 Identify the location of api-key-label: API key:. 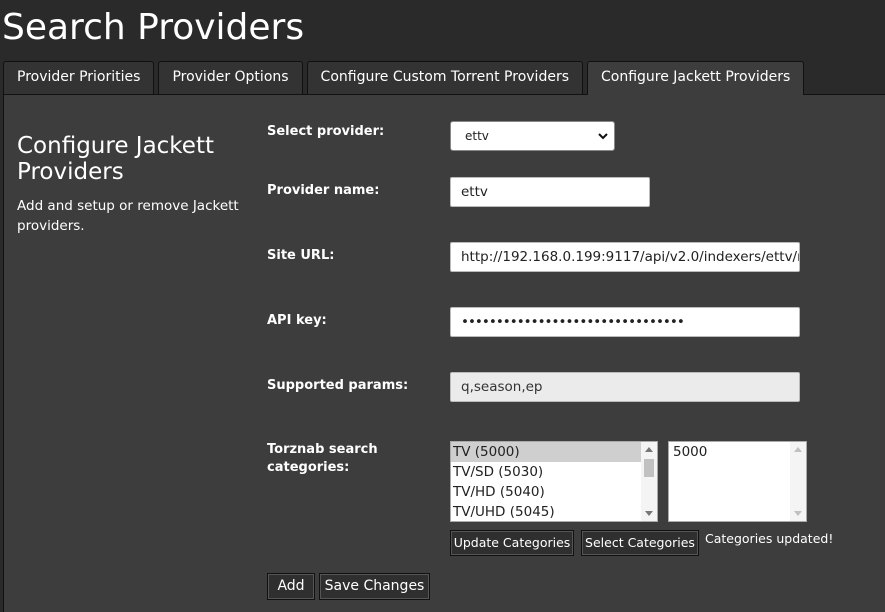
(297, 320).